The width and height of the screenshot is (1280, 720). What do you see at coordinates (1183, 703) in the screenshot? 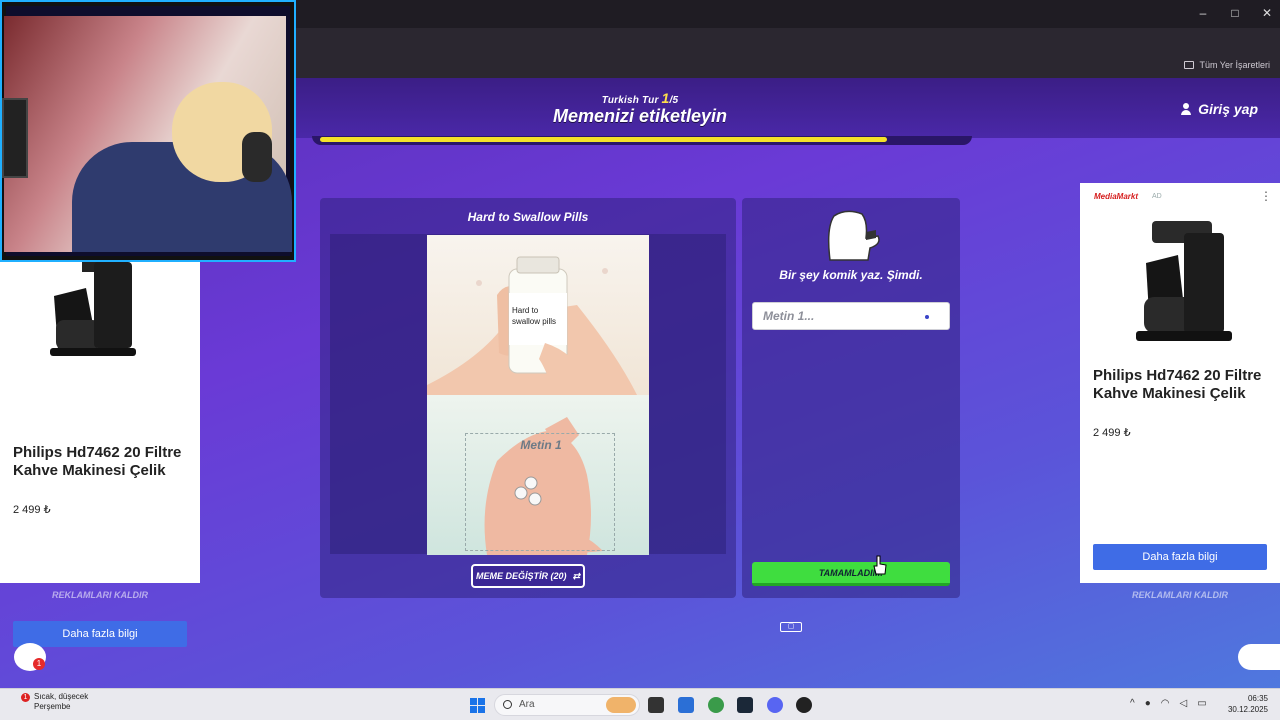
I see `volume-icon: ◁` at bounding box center [1183, 703].